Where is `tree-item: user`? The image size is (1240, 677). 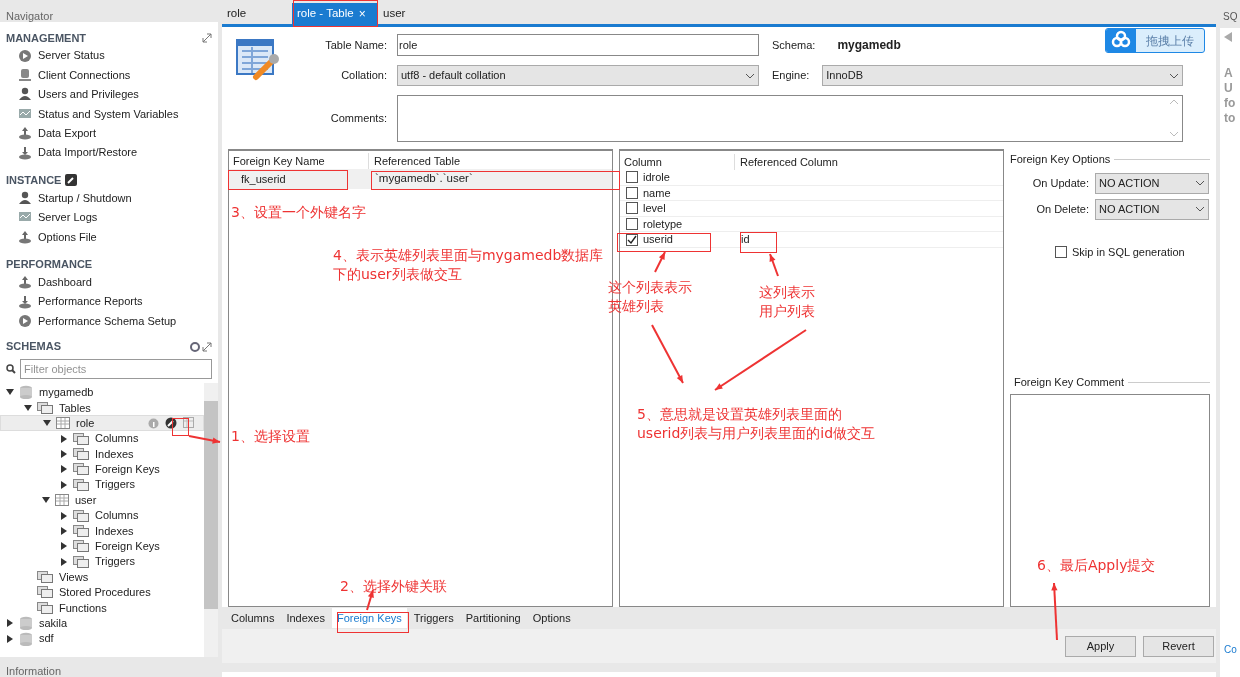 tree-item: user is located at coordinates (102, 500).